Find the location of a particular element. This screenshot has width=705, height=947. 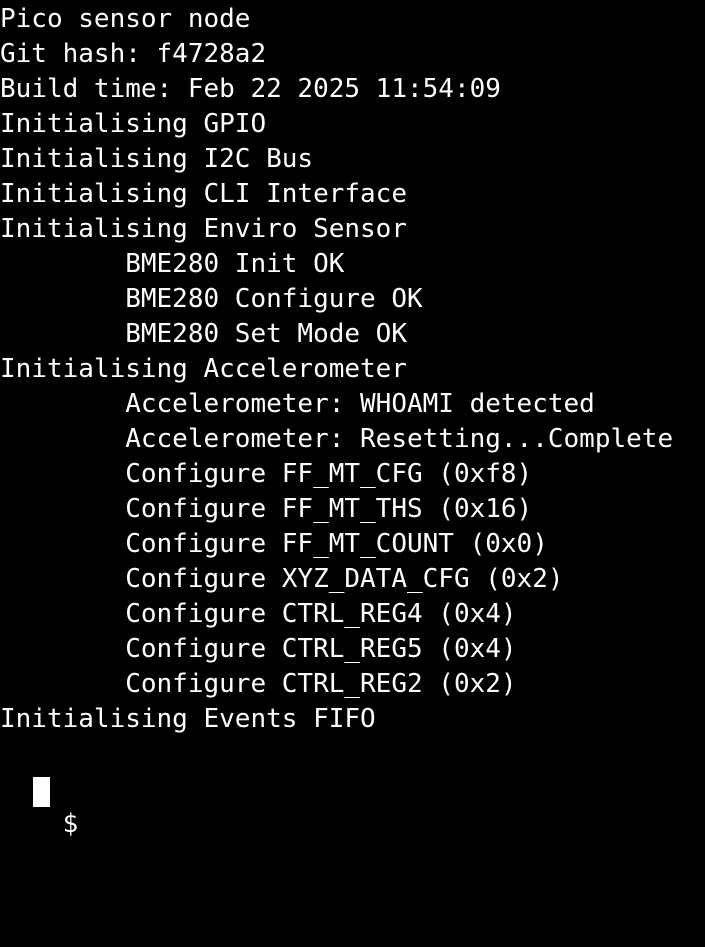

output-line: Initialising GPIO is located at coordinates (133, 124).